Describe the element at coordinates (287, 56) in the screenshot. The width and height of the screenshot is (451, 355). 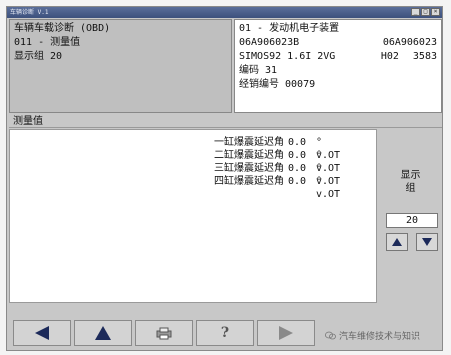
I see `engine-code: SIMOS92 1.6I 2VG` at that location.